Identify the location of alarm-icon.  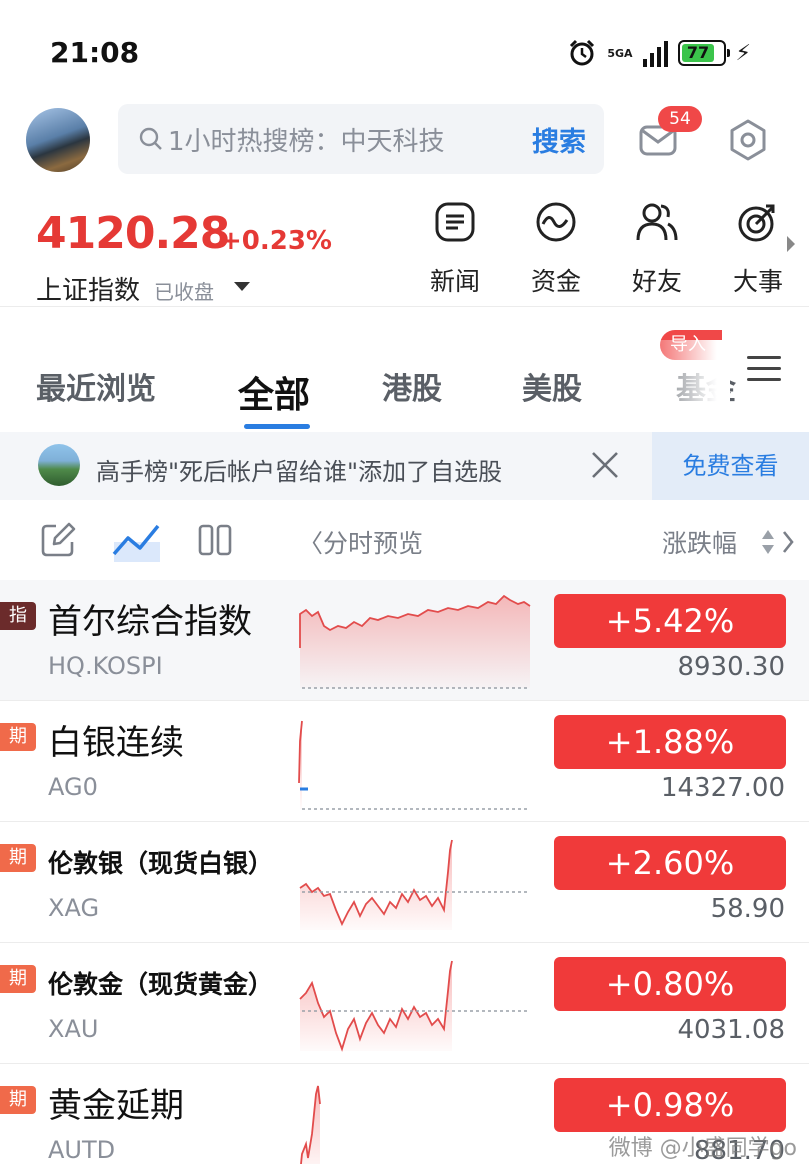
(582, 52).